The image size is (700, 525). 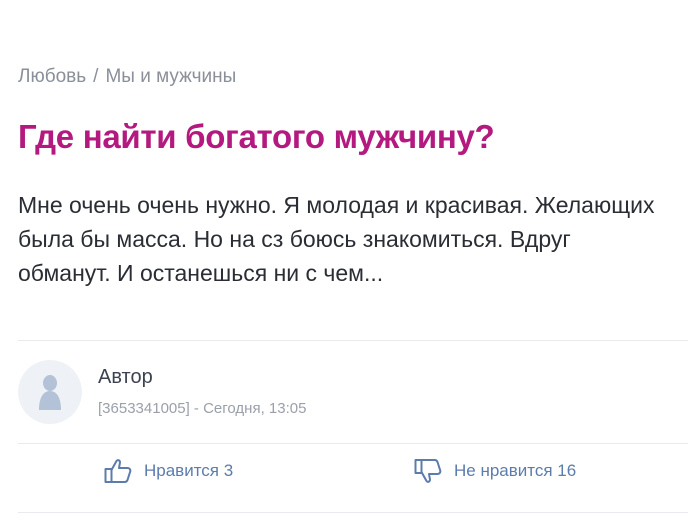 What do you see at coordinates (353, 512) in the screenshot?
I see `divider-bottom` at bounding box center [353, 512].